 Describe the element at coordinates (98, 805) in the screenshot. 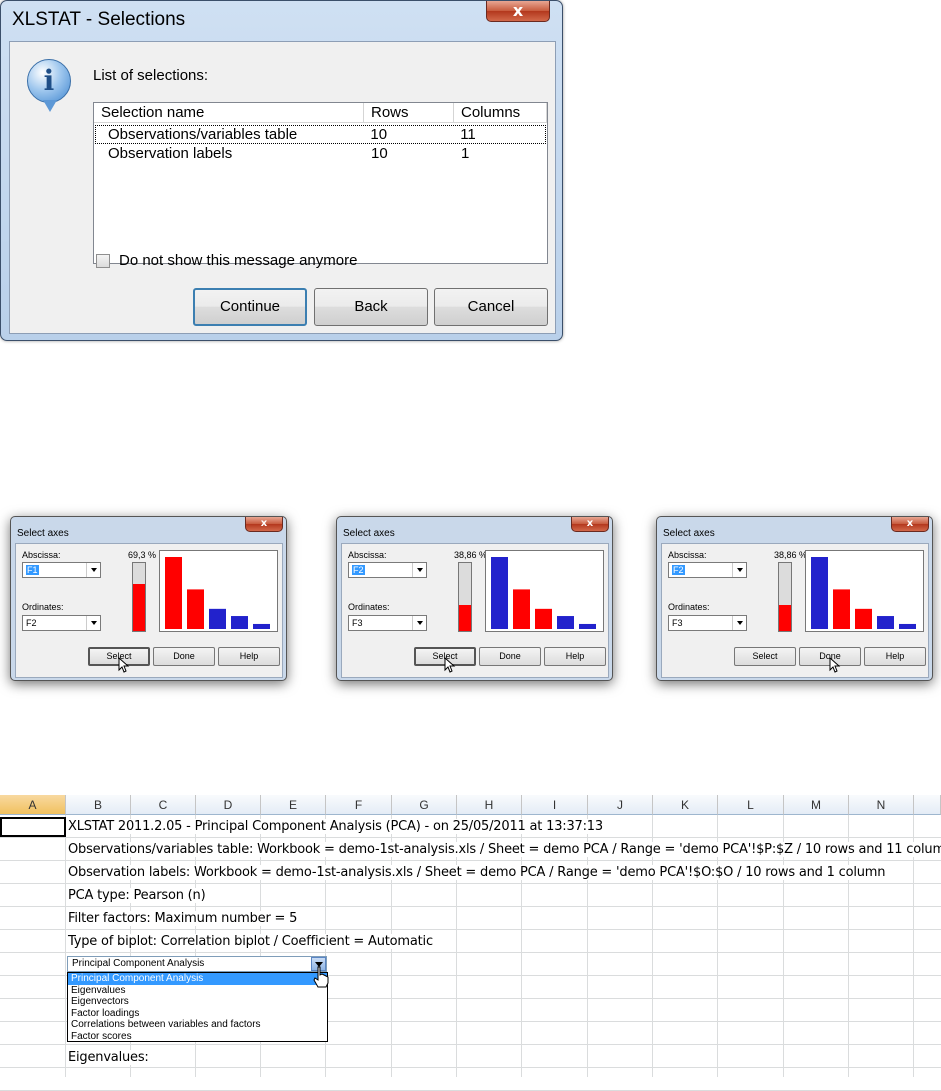

I see `column-header-b: B` at that location.